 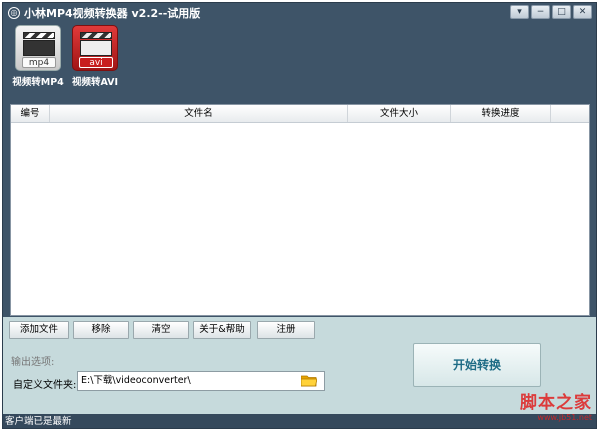 What do you see at coordinates (564, 417) in the screenshot?
I see `watermark-url: www.jb51.net` at bounding box center [564, 417].